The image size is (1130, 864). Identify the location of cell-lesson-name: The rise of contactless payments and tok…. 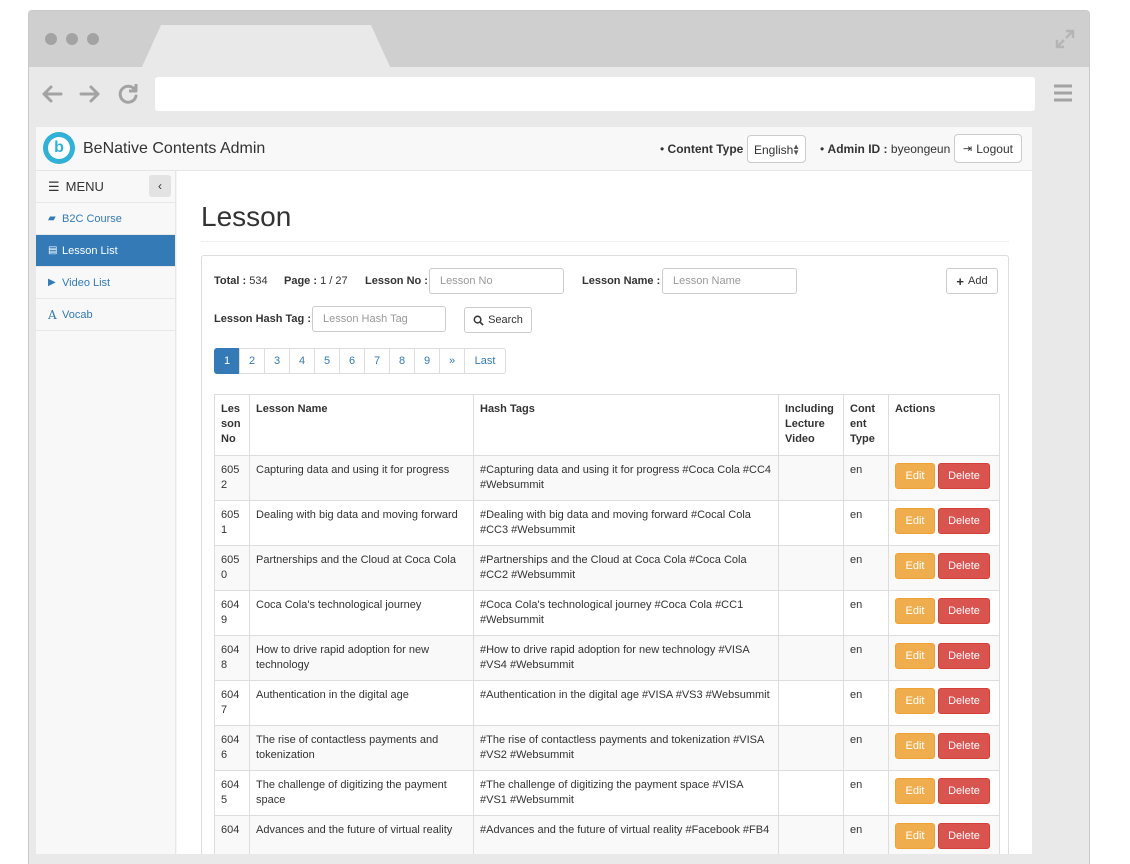
(361, 748).